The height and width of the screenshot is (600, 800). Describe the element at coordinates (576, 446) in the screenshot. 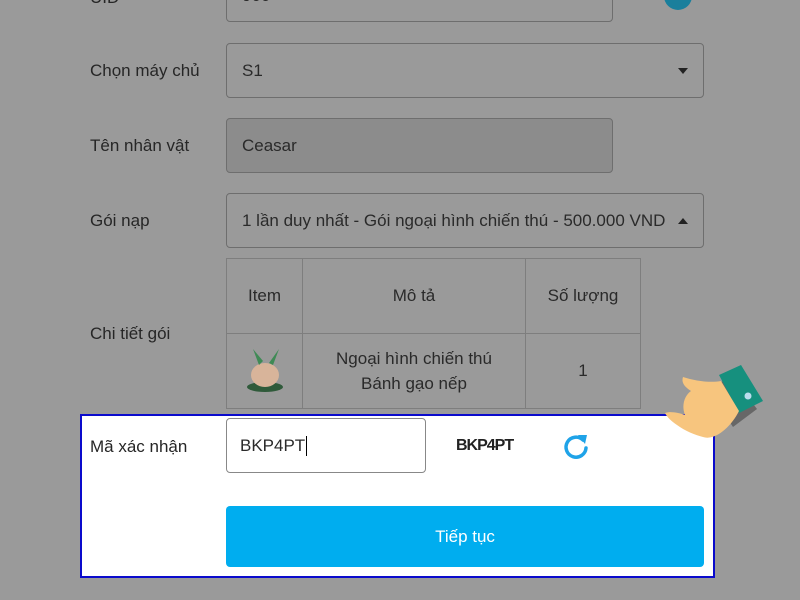

I see `refresh-icon` at that location.